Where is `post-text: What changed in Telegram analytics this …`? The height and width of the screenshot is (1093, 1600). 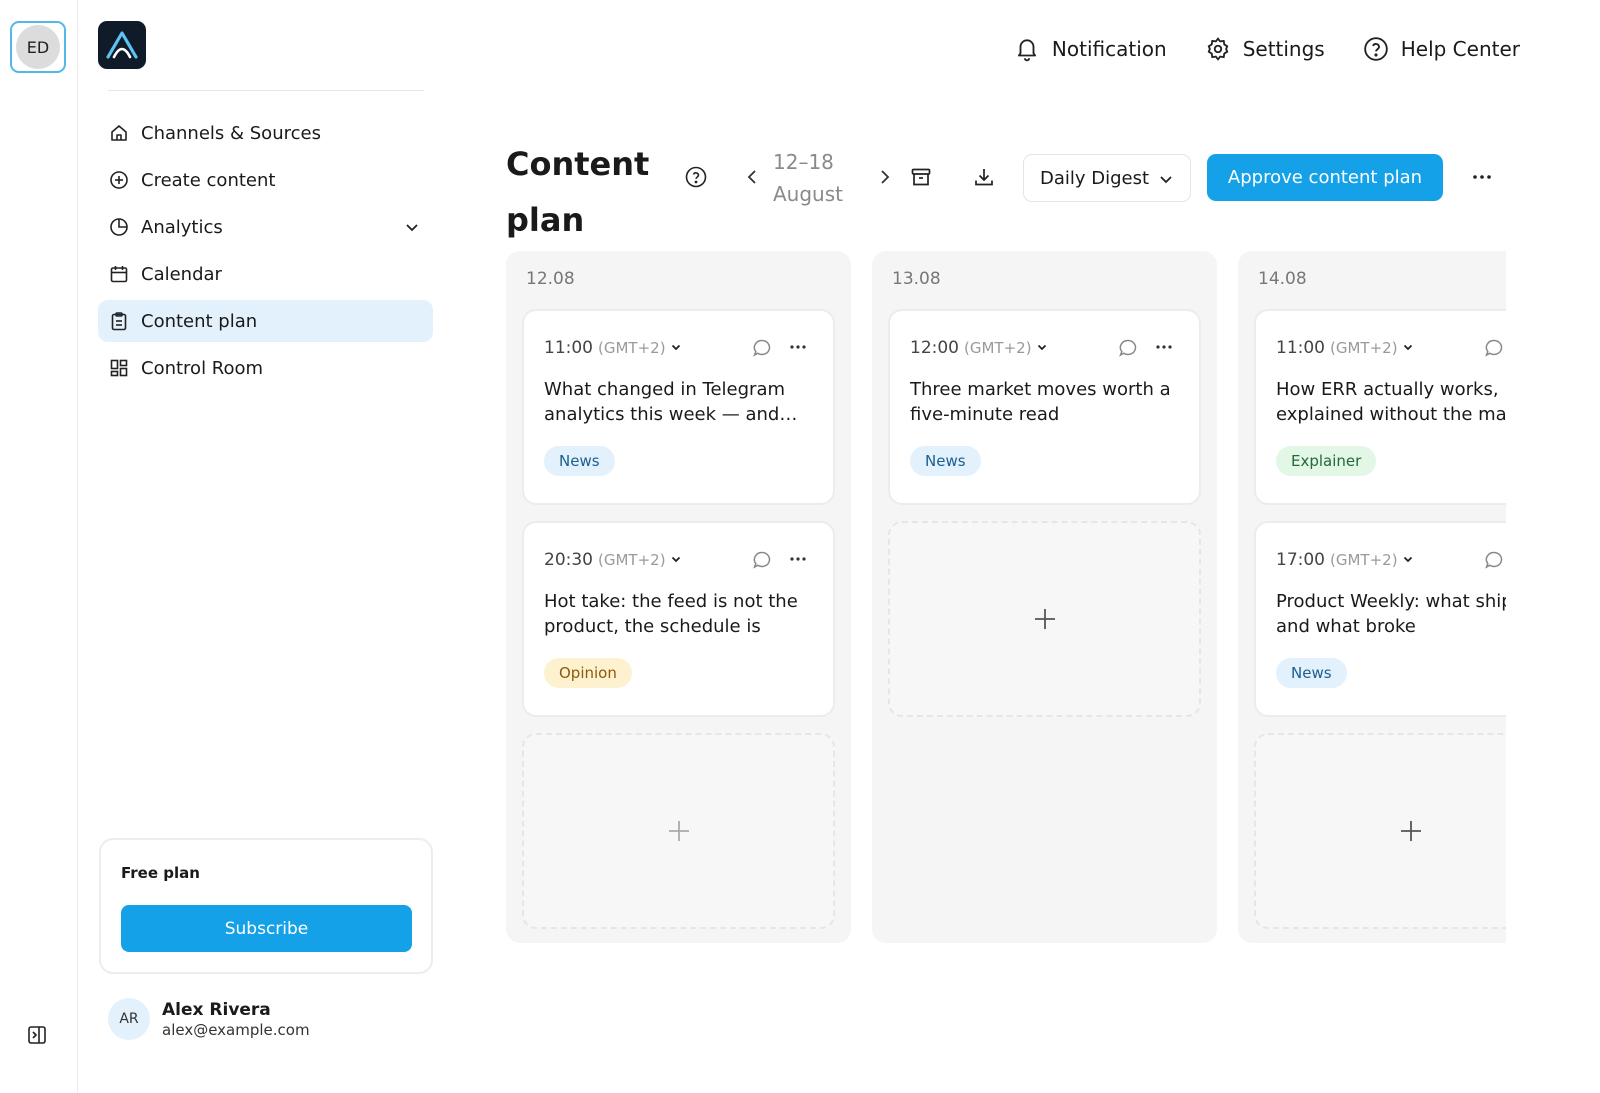 post-text: What changed in Telegram analytics this … is located at coordinates (671, 402).